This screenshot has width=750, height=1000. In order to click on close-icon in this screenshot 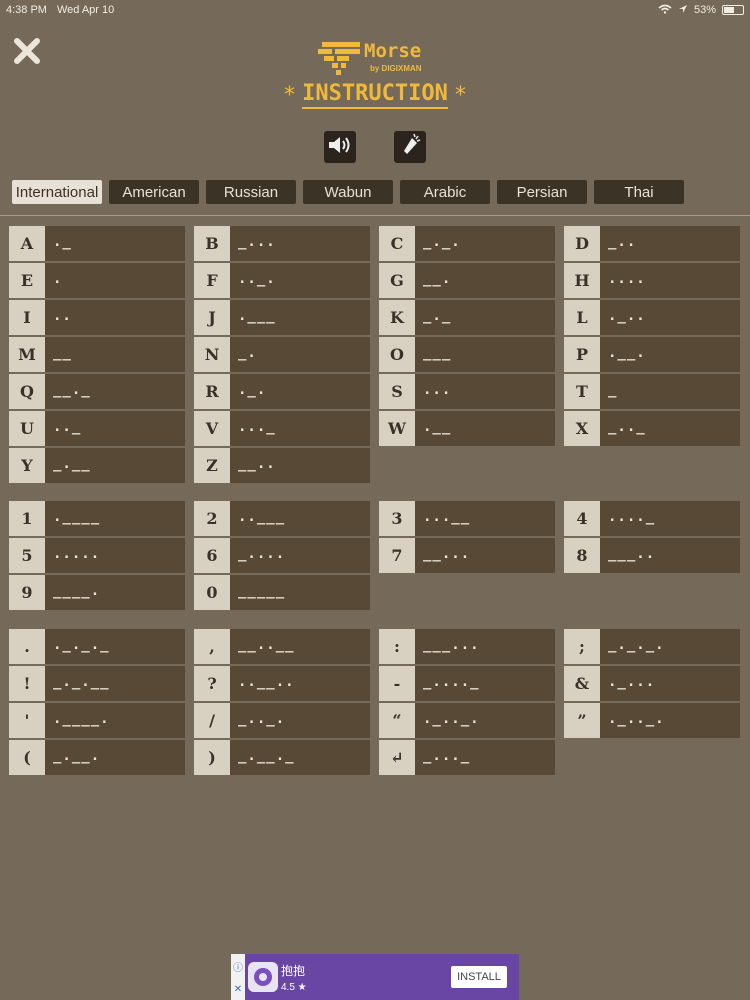, I will do `click(27, 53)`.